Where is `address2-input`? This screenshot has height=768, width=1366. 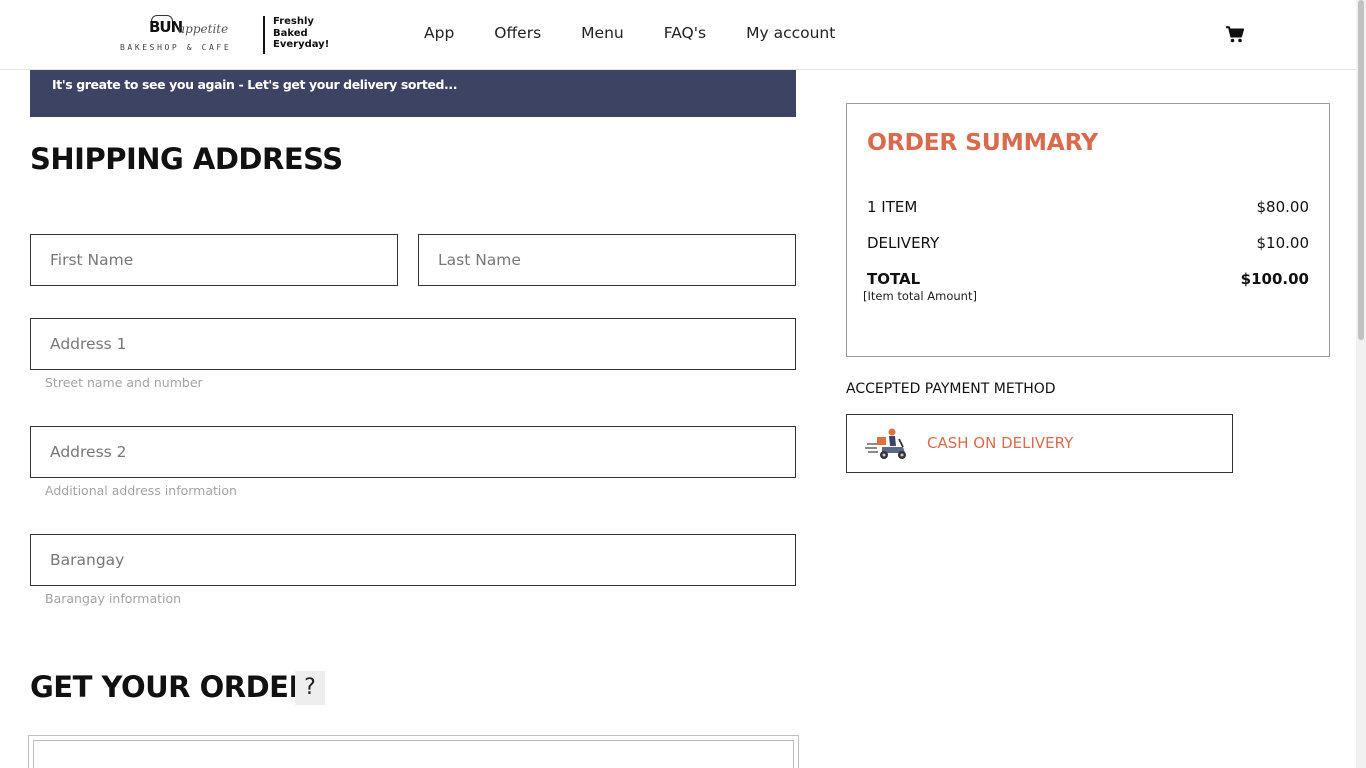
address2-input is located at coordinates (413, 452).